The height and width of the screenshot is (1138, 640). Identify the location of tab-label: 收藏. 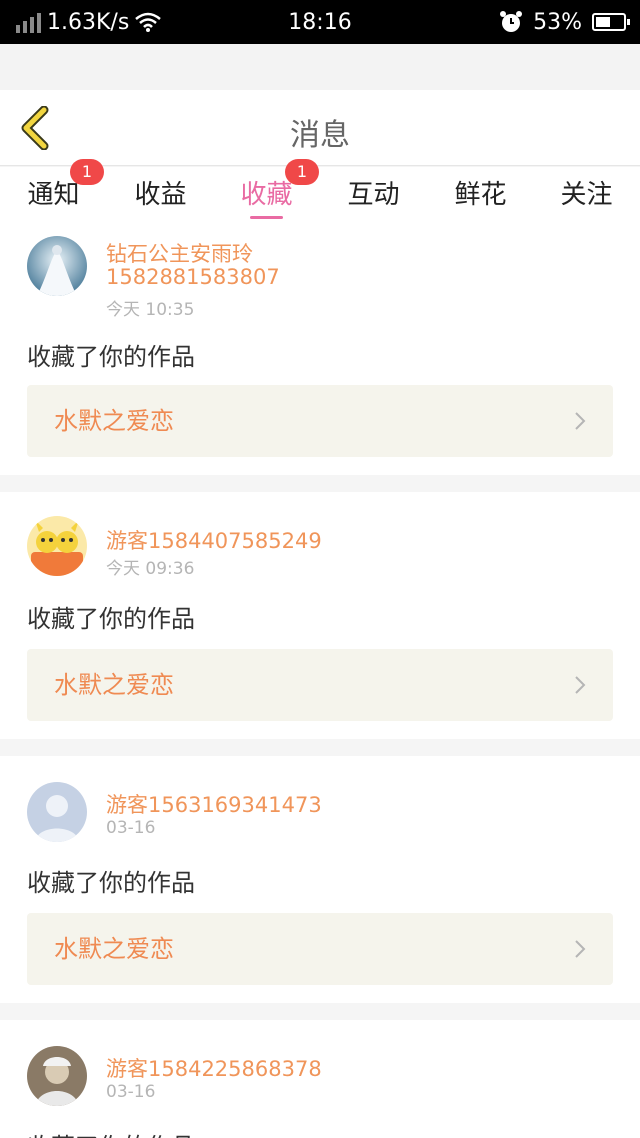
(266, 195).